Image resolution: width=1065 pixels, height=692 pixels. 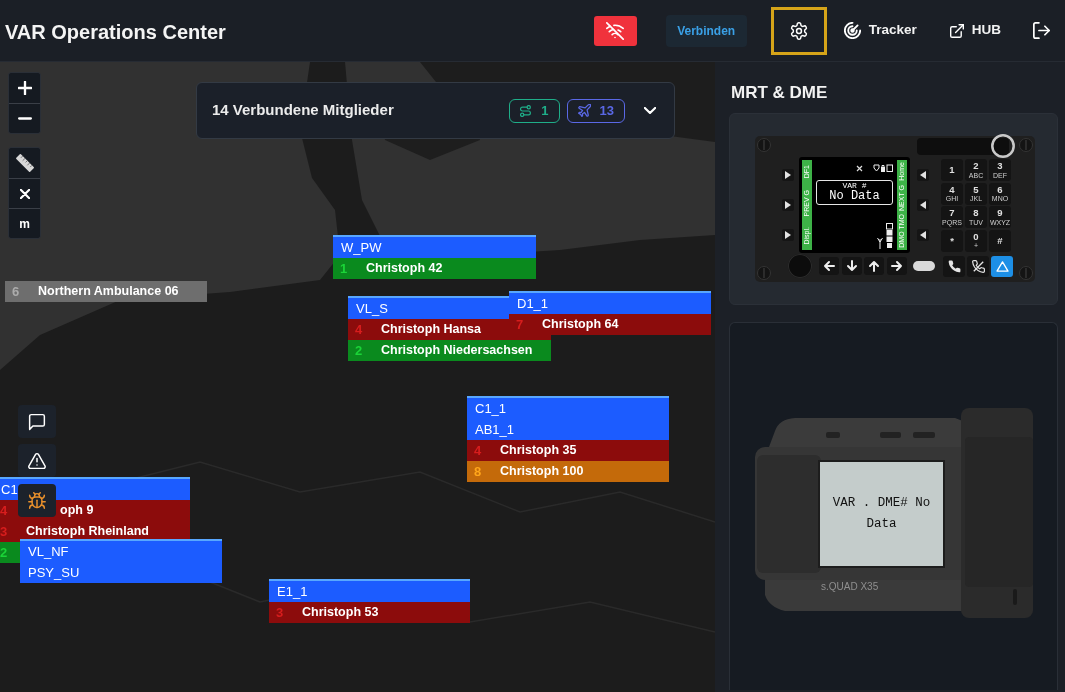 I want to click on logout-button, so click(x=1041, y=30).